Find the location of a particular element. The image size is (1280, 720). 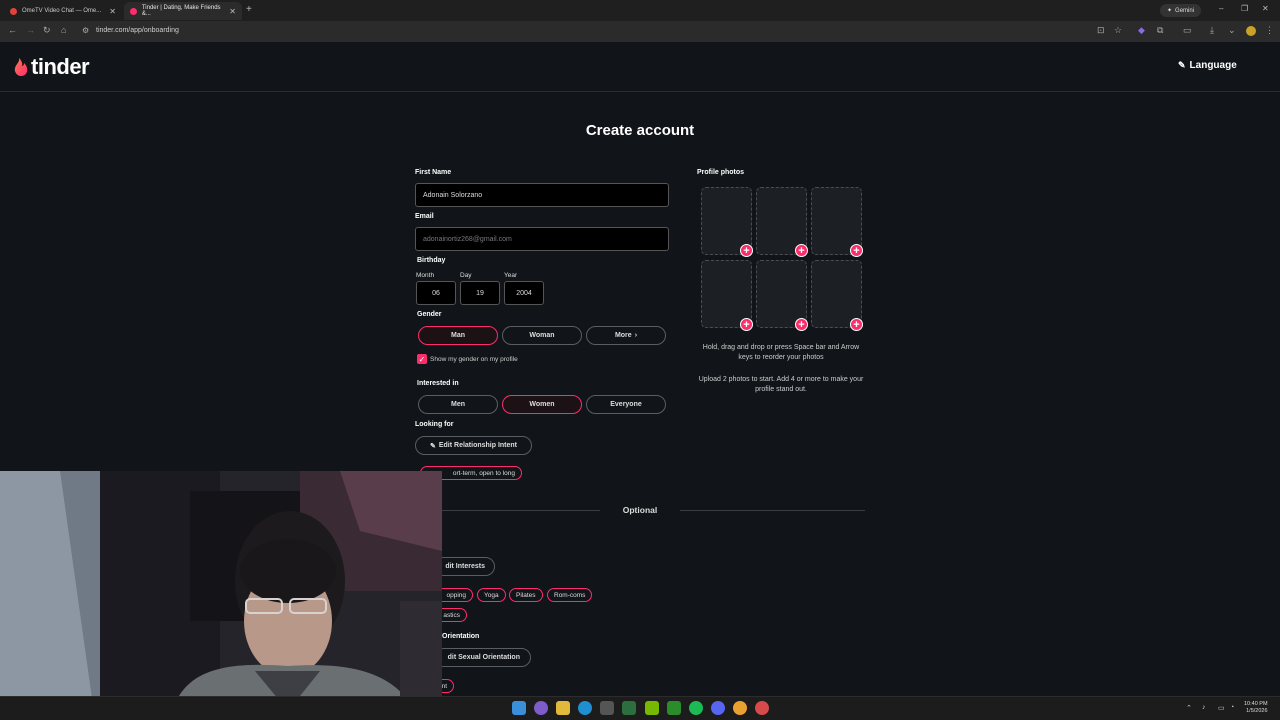

gender-label: Gender is located at coordinates (429, 314).